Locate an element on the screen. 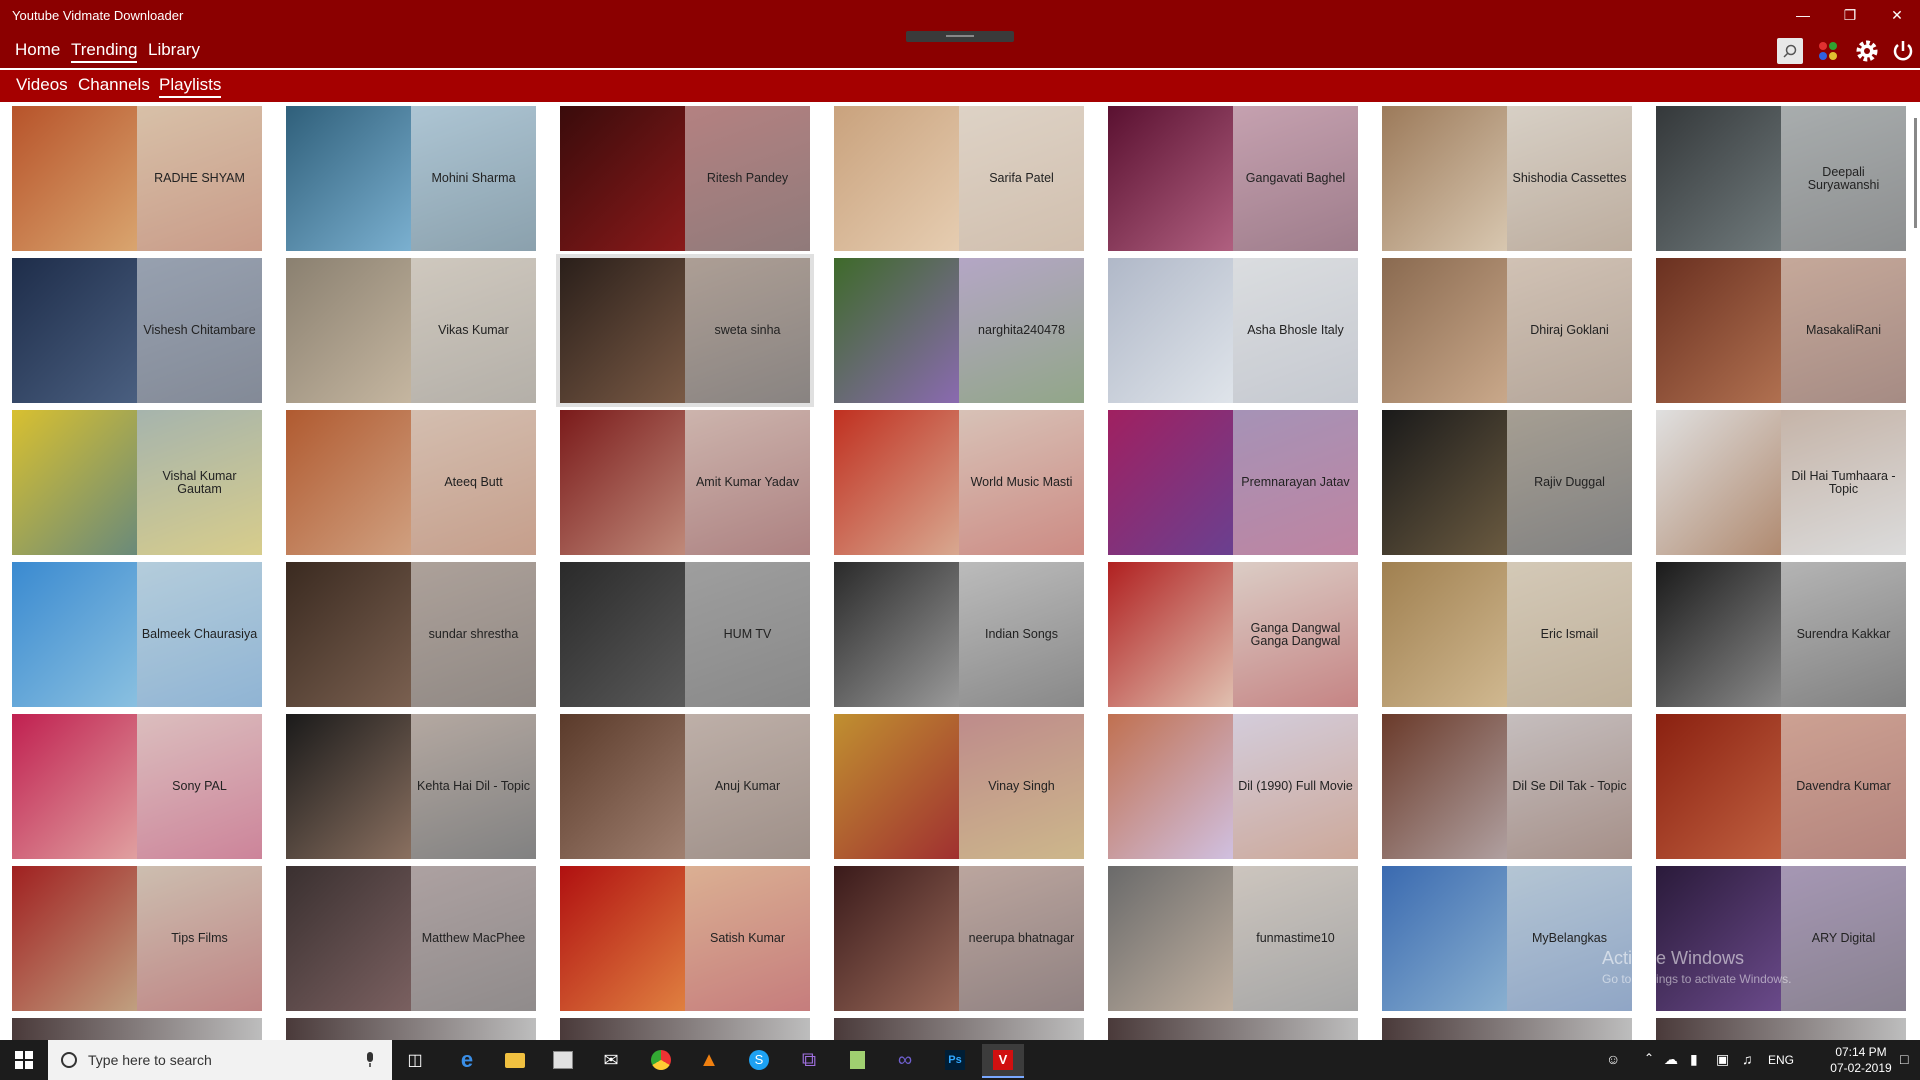 This screenshot has height=1080, width=1920. playlist-tile: Dil (1990) Full Movie is located at coordinates (1233, 786).